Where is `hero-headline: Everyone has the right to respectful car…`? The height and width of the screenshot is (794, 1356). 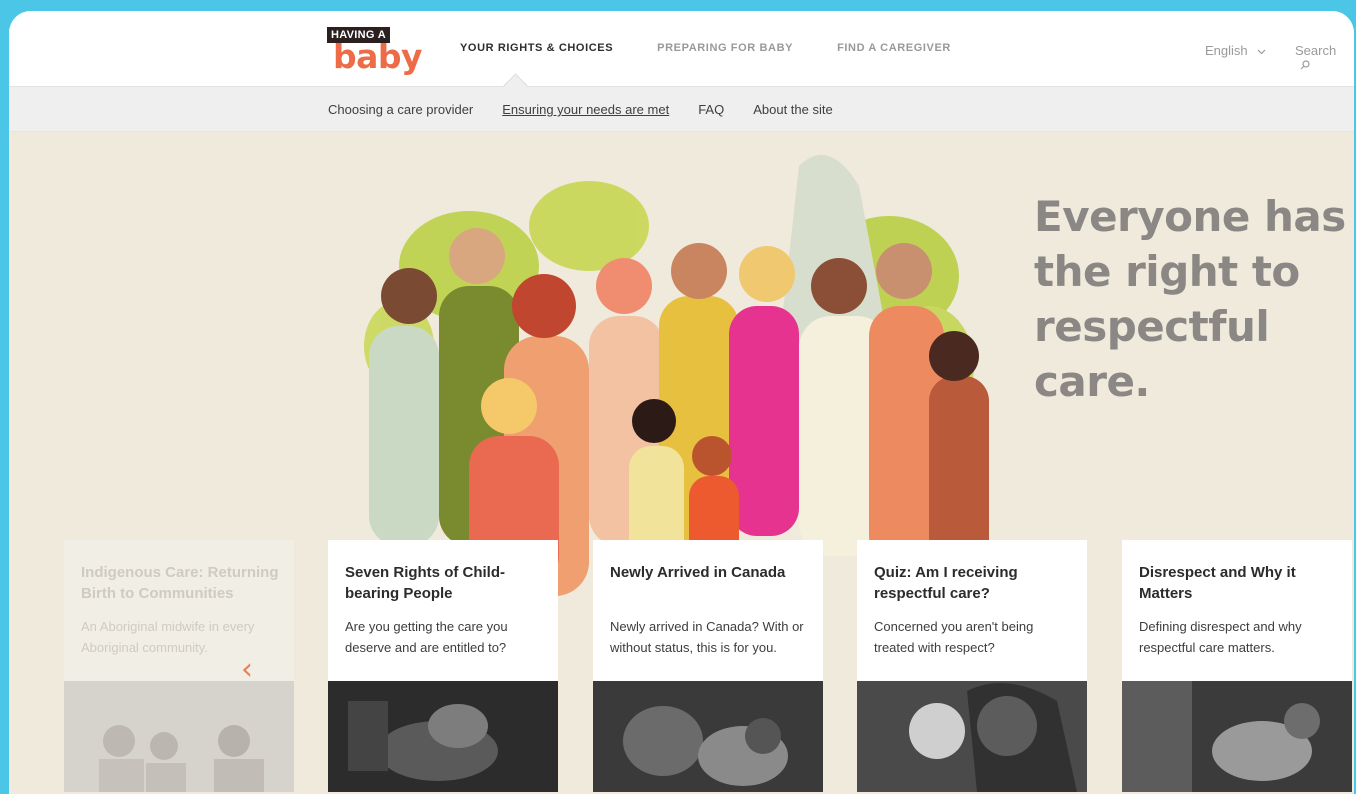 hero-headline: Everyone has the right to respectful car… is located at coordinates (1190, 299).